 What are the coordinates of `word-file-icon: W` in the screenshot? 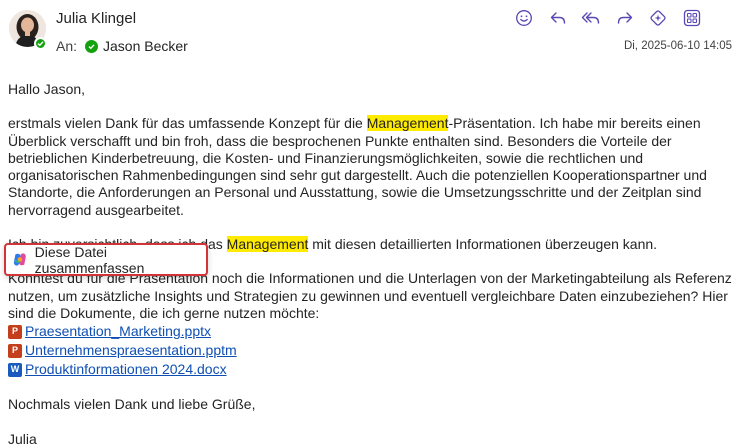 It's located at (15, 369).